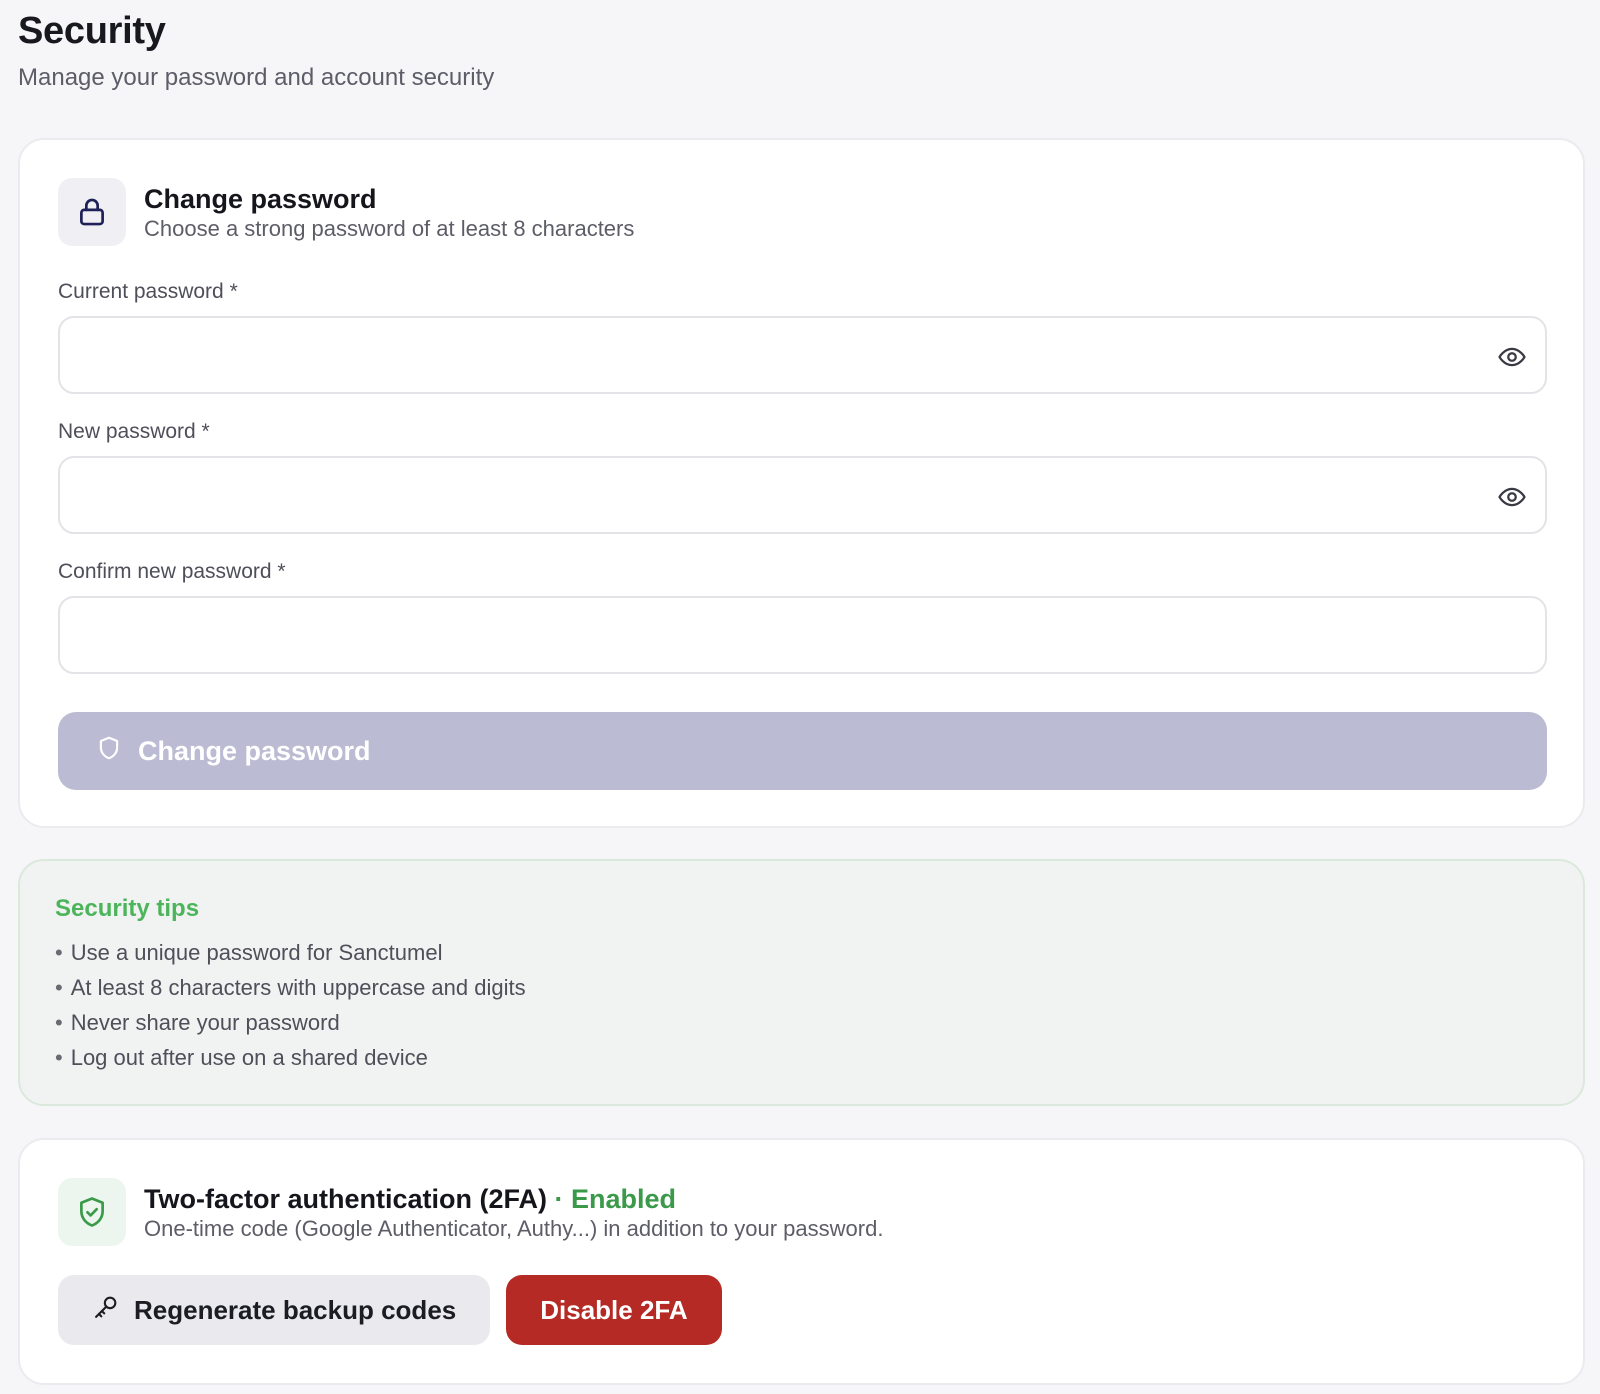 The width and height of the screenshot is (1600, 1394). What do you see at coordinates (127, 908) in the screenshot?
I see `security-tips-title: Security tips` at bounding box center [127, 908].